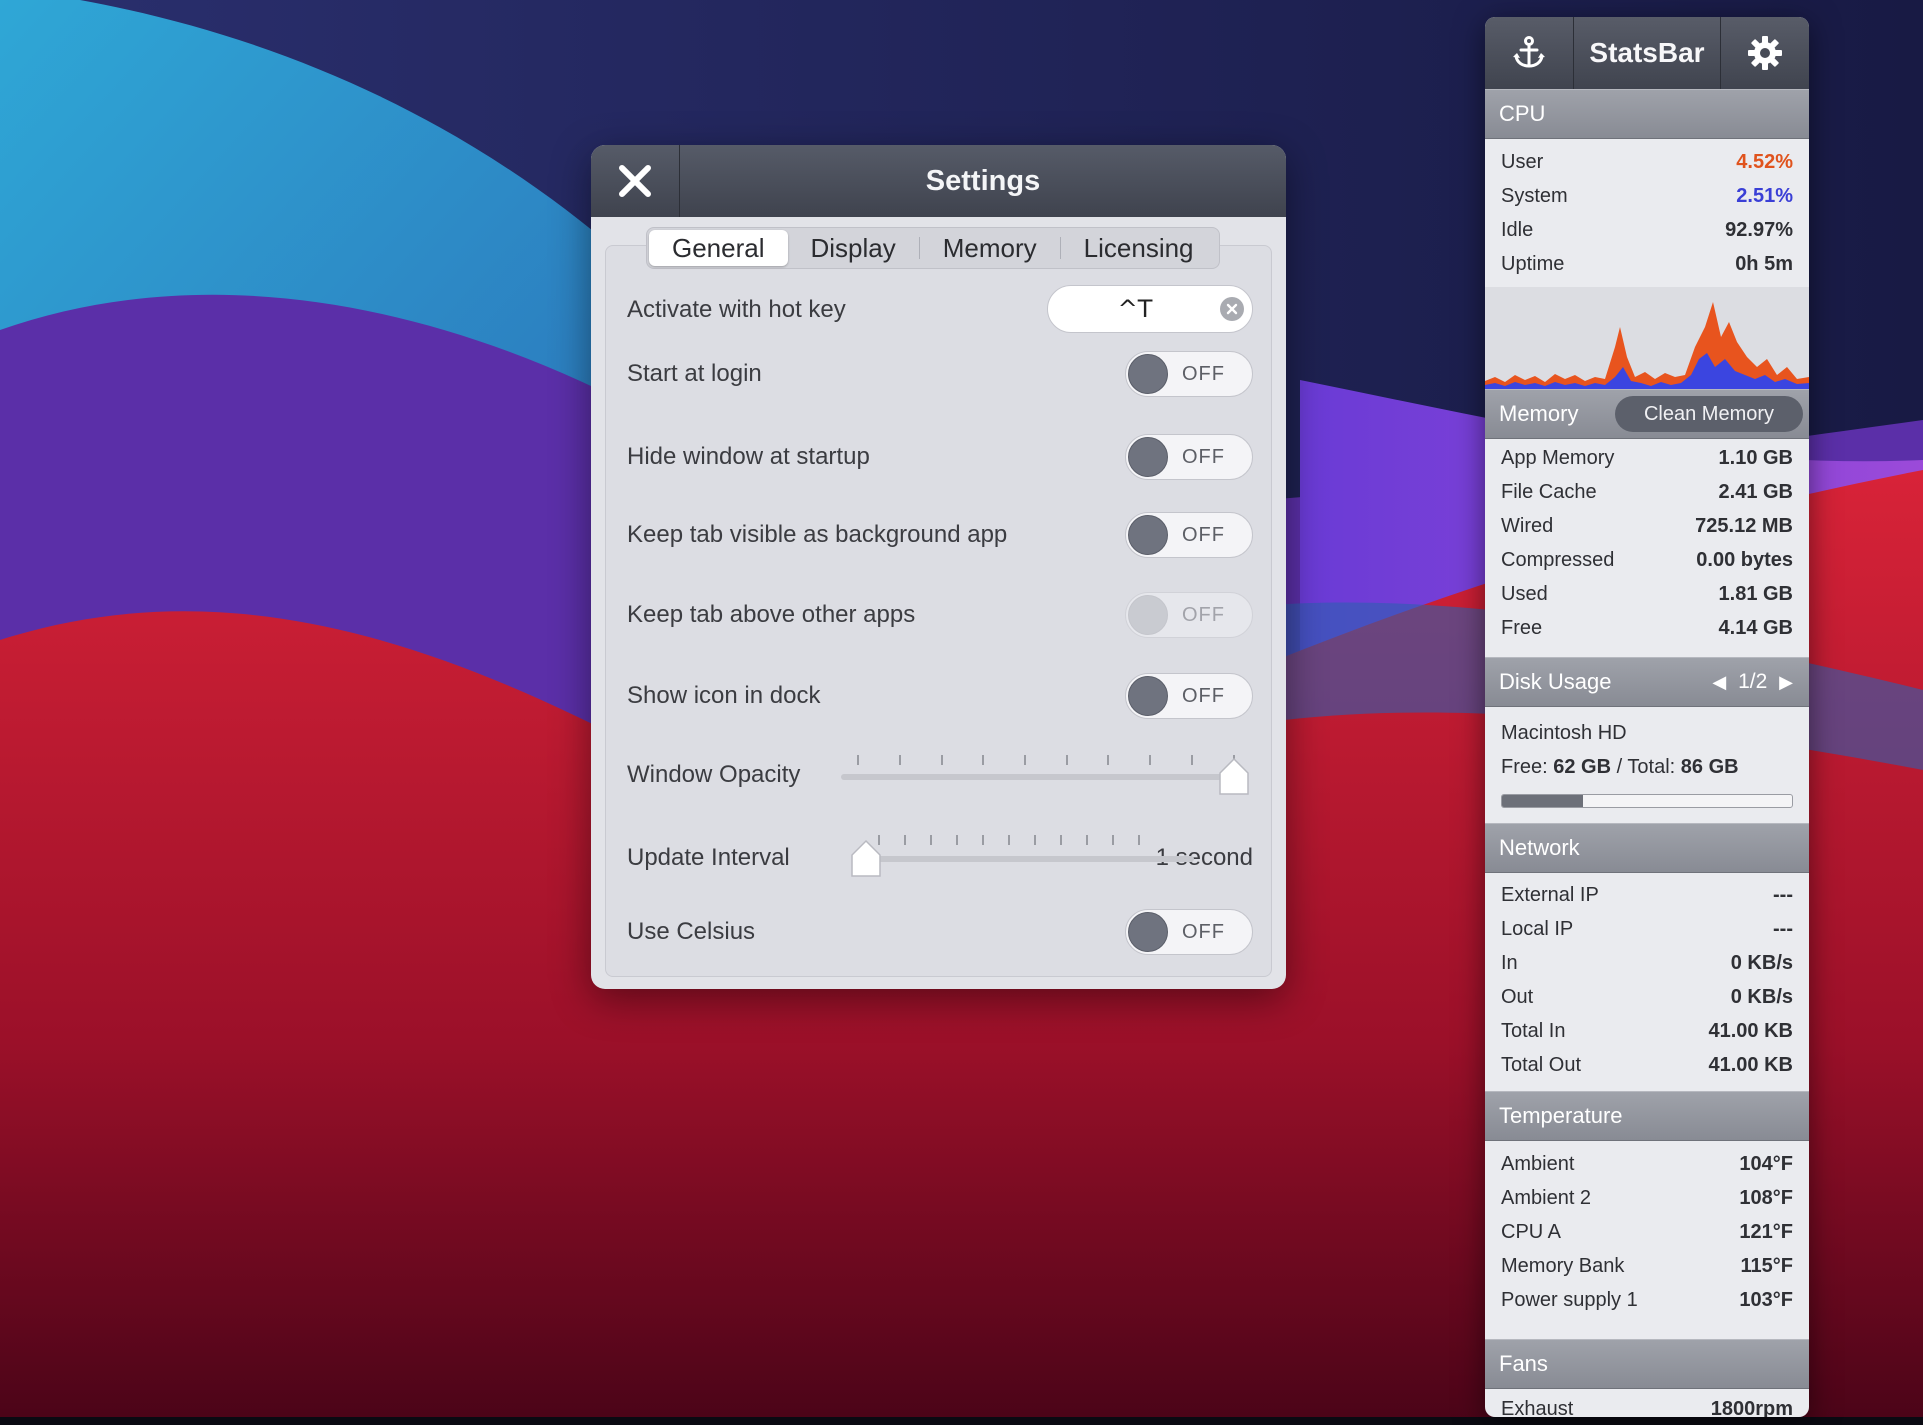 The height and width of the screenshot is (1425, 1923). What do you see at coordinates (1232, 309) in the screenshot?
I see `clear-hotkey-button` at bounding box center [1232, 309].